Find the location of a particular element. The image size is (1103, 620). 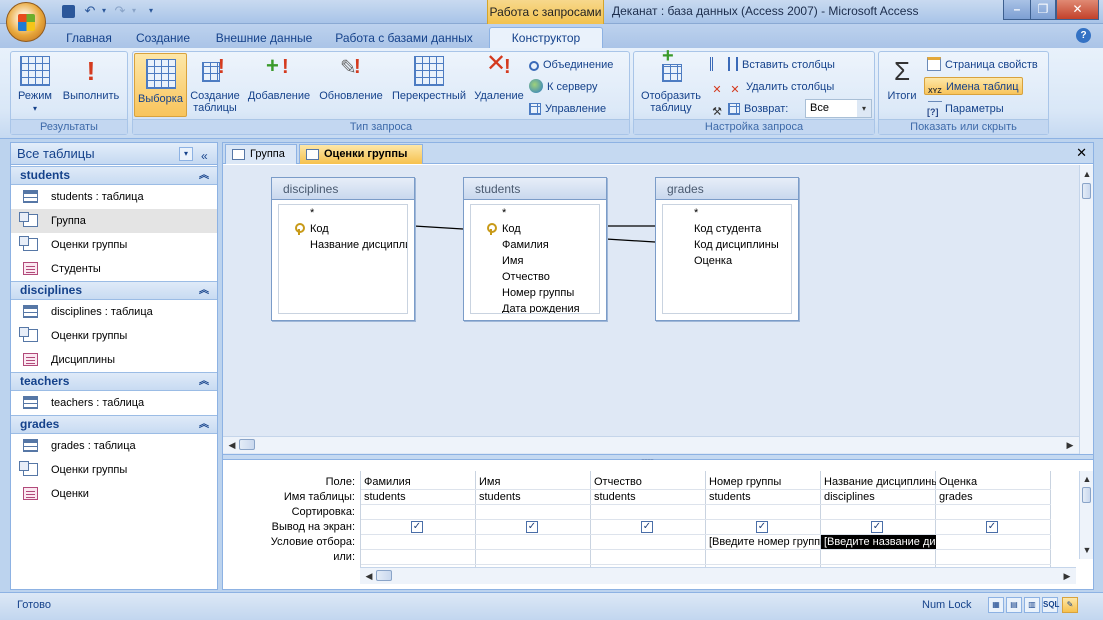

table-box-title: grades is located at coordinates (727, 189).